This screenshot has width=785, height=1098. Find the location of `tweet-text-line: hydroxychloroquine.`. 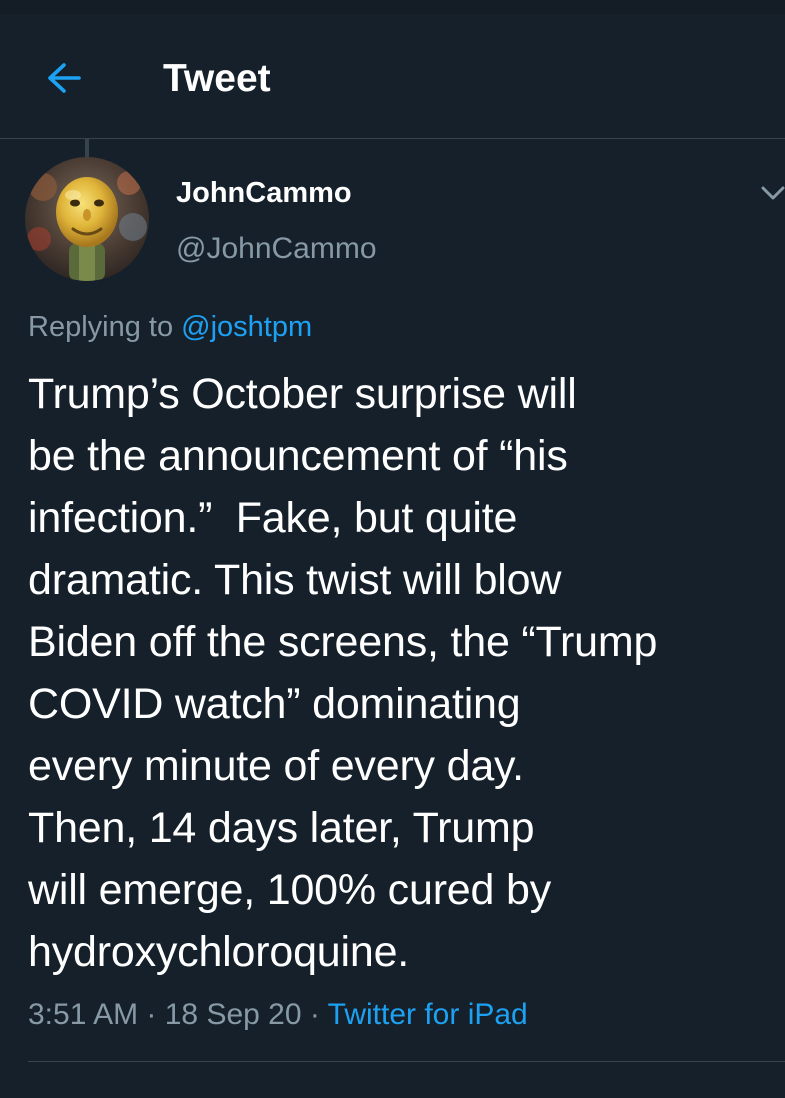

tweet-text-line: hydroxychloroquine. is located at coordinates (219, 952).